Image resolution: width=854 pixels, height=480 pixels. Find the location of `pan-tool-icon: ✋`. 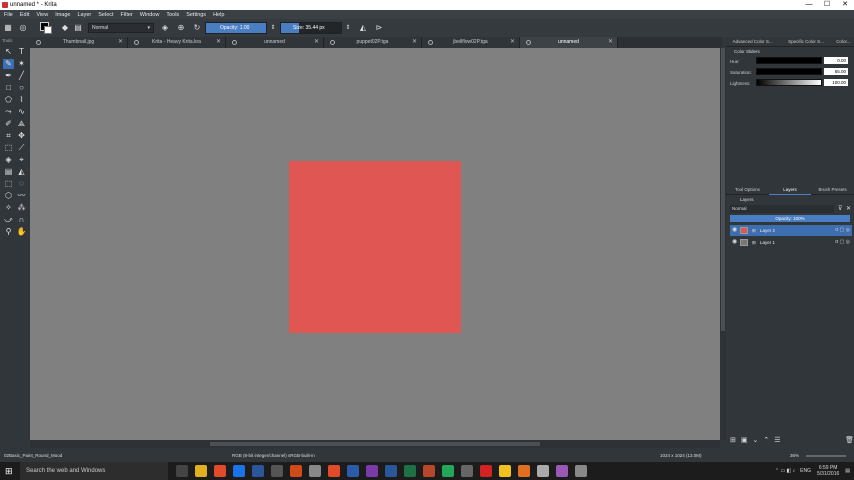

pan-tool-icon: ✋ is located at coordinates (21, 232).